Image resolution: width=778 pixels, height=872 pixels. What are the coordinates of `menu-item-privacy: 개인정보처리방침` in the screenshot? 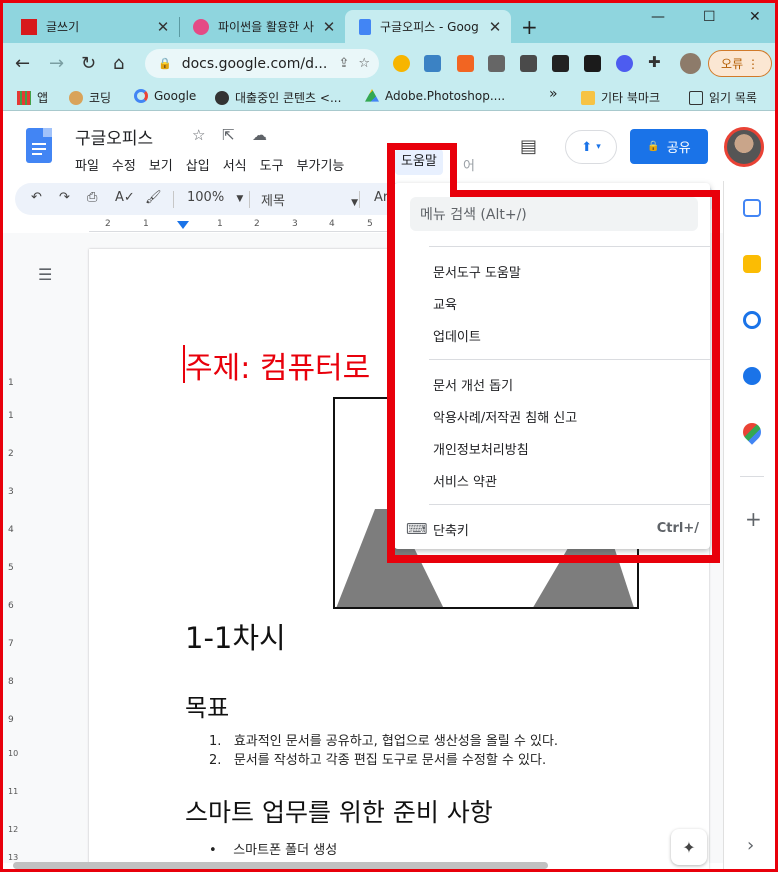 It's located at (481, 448).